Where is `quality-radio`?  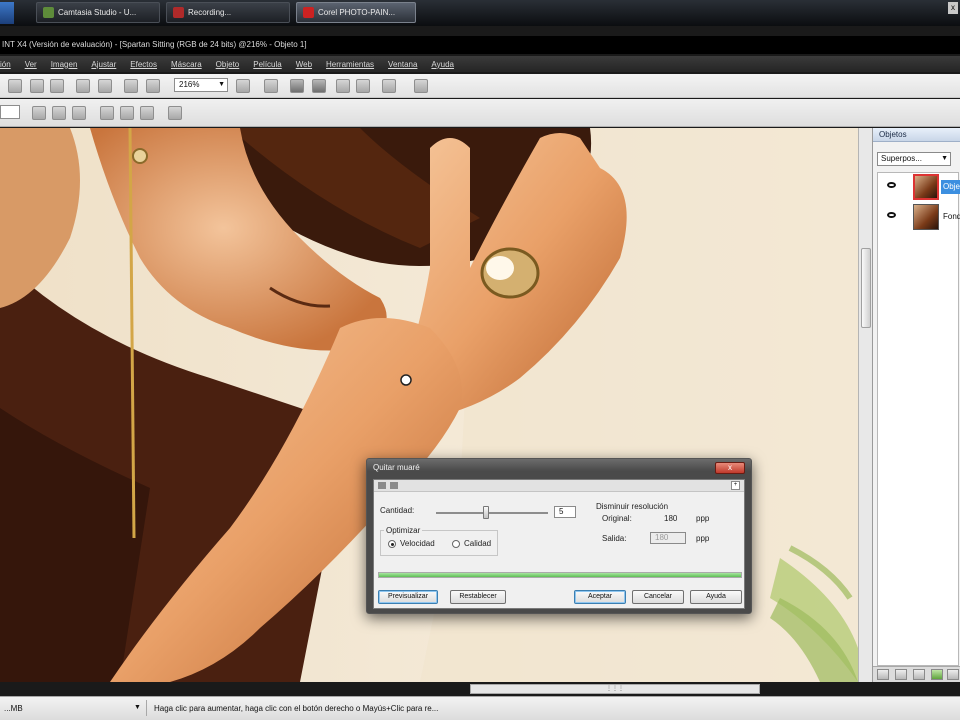 quality-radio is located at coordinates (456, 544).